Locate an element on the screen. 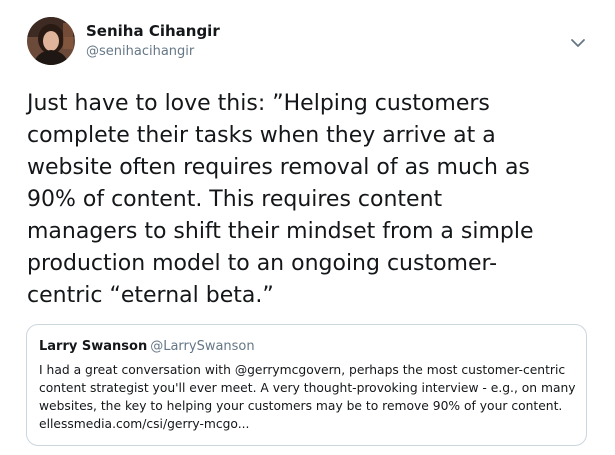  chevron-down-icon is located at coordinates (578, 43).